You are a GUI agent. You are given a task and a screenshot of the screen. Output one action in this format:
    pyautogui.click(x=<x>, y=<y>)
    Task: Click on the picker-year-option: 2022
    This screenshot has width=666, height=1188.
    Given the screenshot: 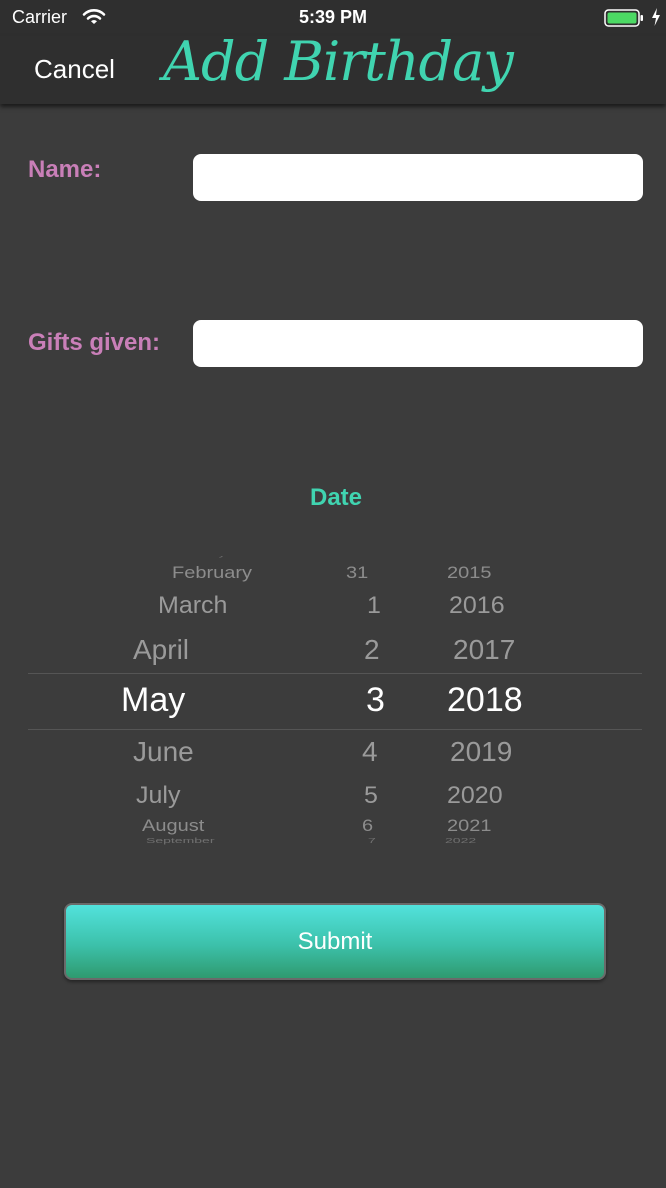 What is the action you would take?
    pyautogui.click(x=460, y=840)
    